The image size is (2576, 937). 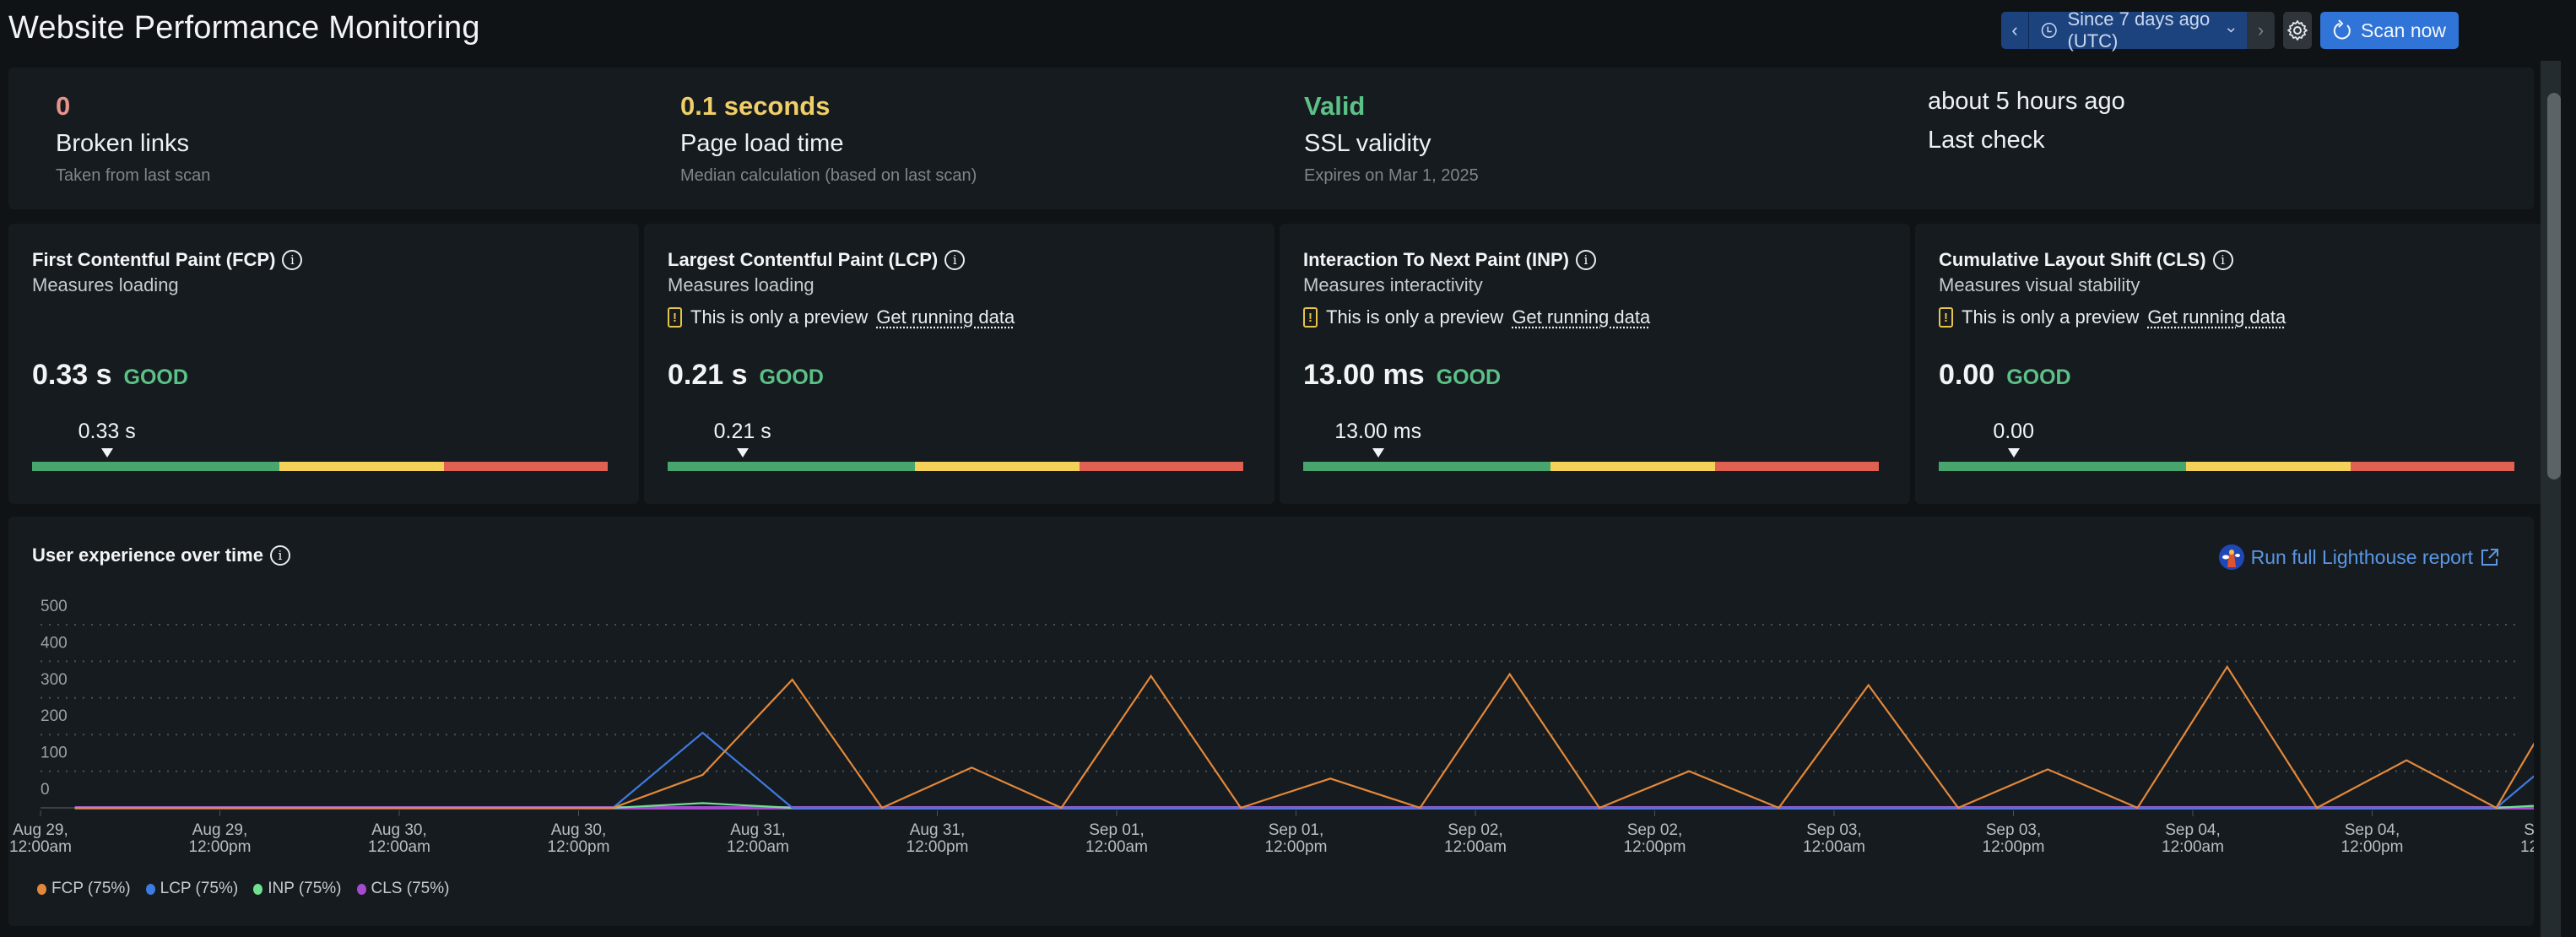 What do you see at coordinates (1304, 770) in the screenshot?
I see `series-line-lcp` at bounding box center [1304, 770].